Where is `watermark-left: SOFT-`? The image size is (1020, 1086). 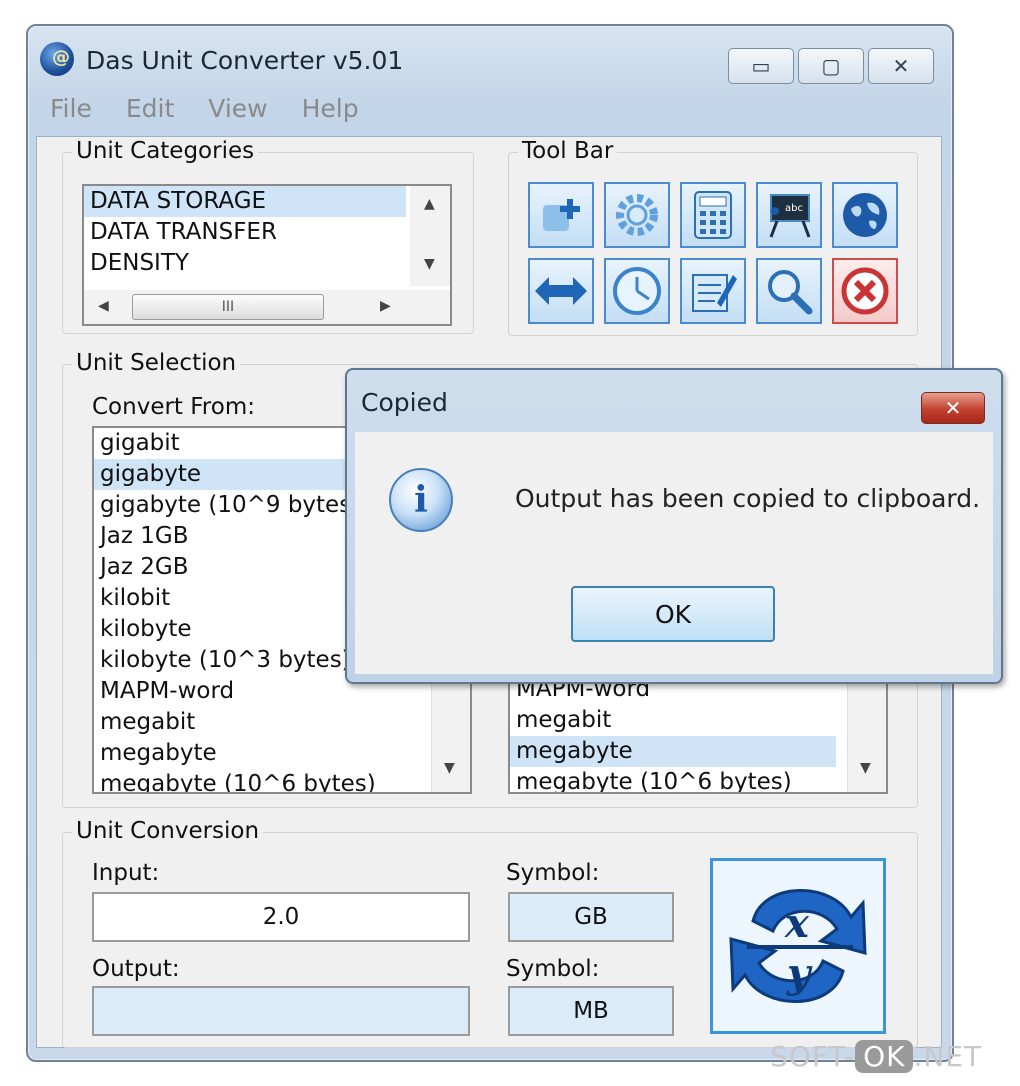 watermark-left: SOFT- is located at coordinates (813, 1056).